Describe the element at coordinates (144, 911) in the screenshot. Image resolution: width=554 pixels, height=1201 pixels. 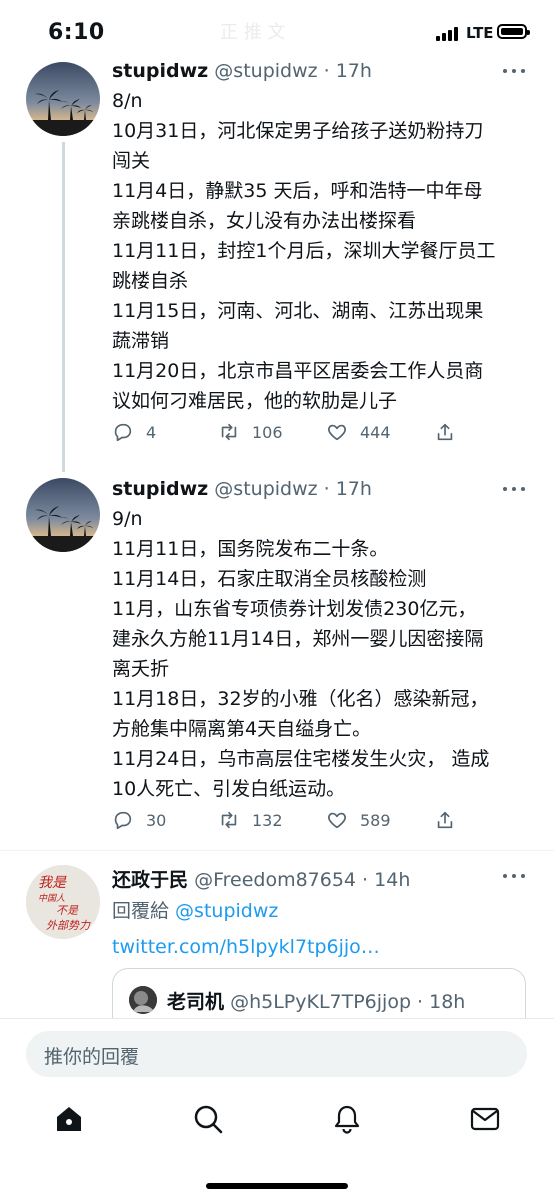
I see `replying-to-label: 回覆給` at that location.